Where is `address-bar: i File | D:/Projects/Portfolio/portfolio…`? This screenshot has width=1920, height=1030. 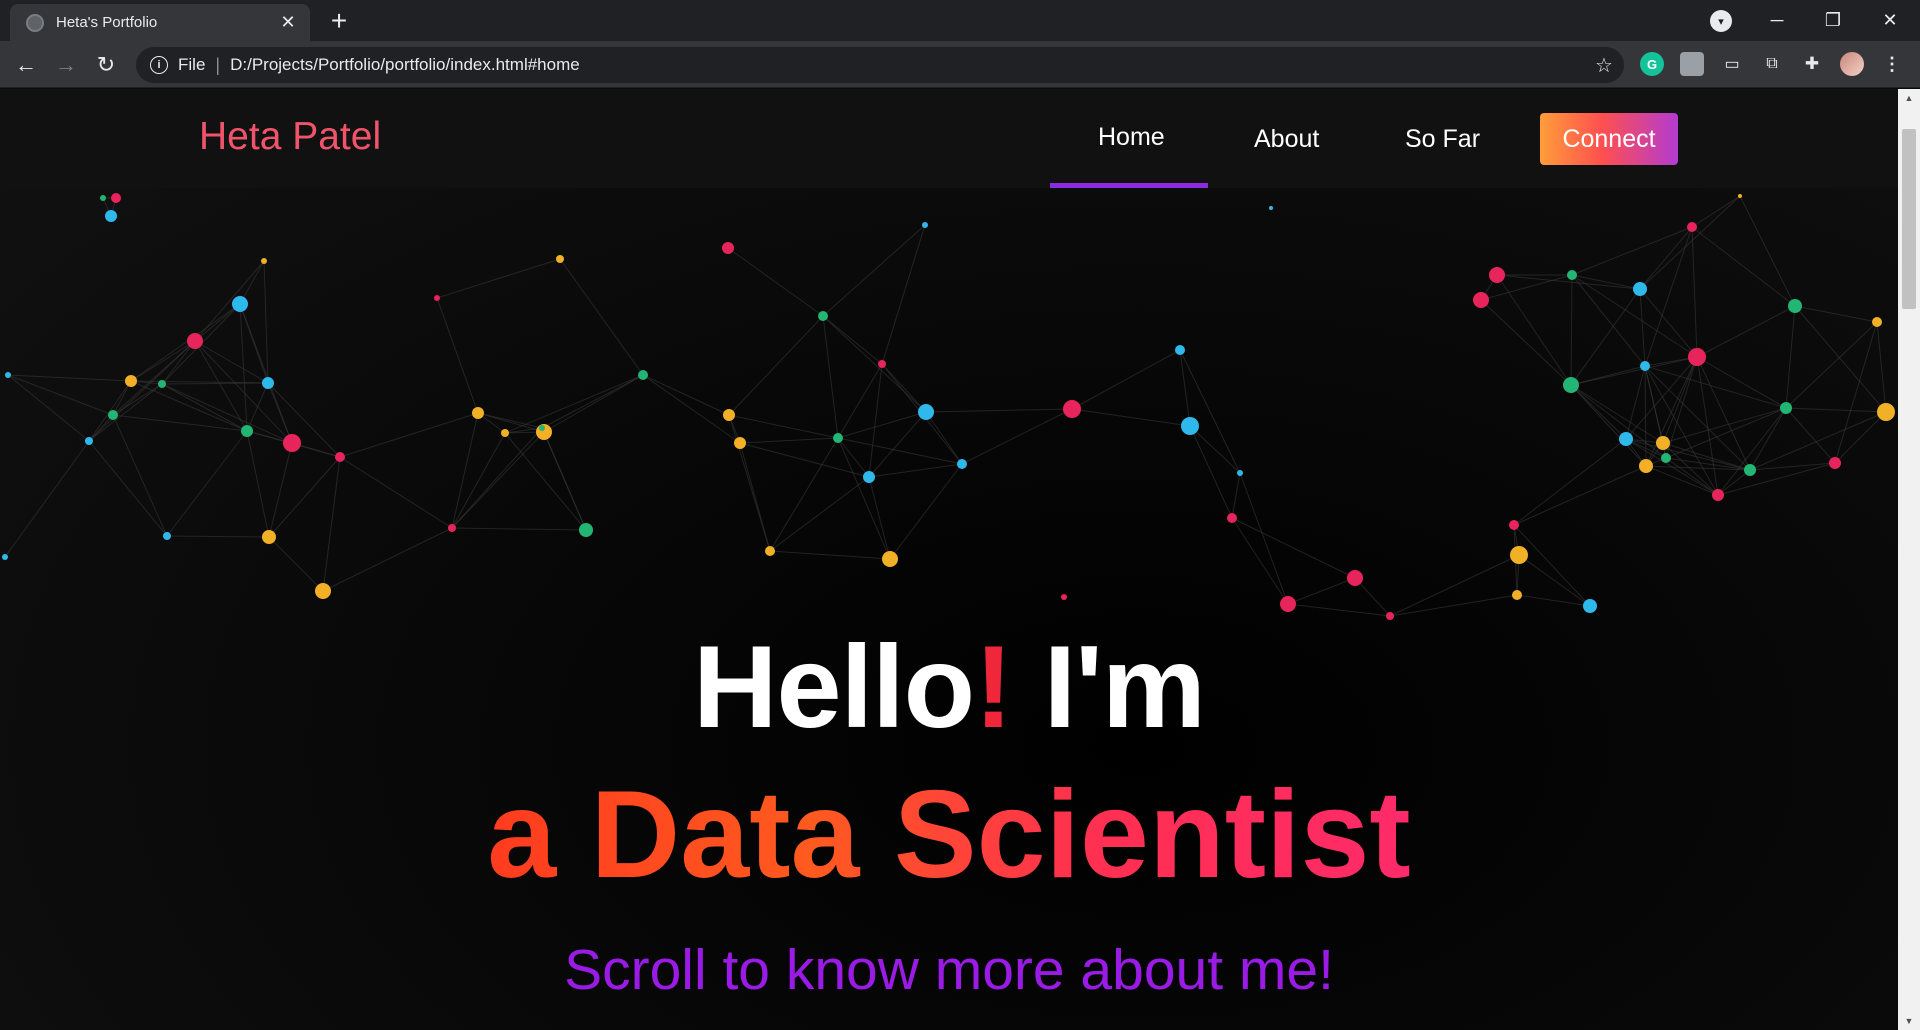
address-bar: i File | D:/Projects/Portfolio/portfolio… is located at coordinates (880, 65).